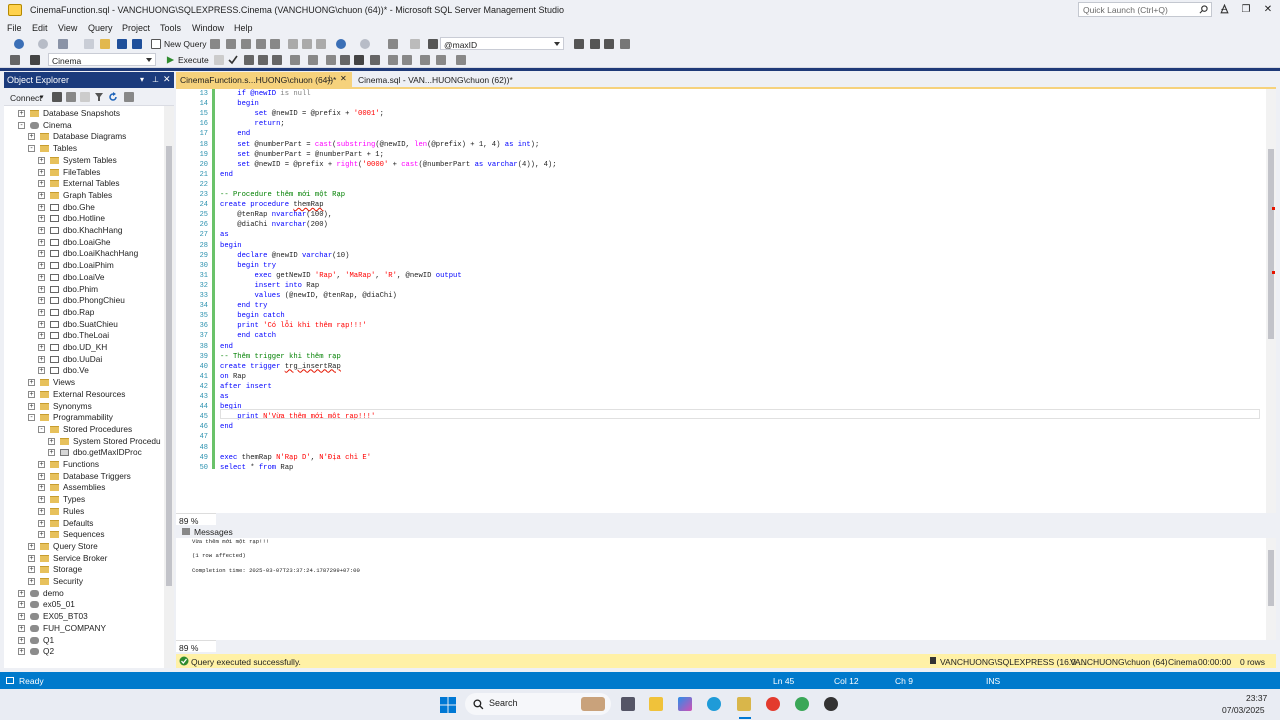 This screenshot has height=720, width=1280. Describe the element at coordinates (85, 97) in the screenshot. I see `stop-icon` at that location.